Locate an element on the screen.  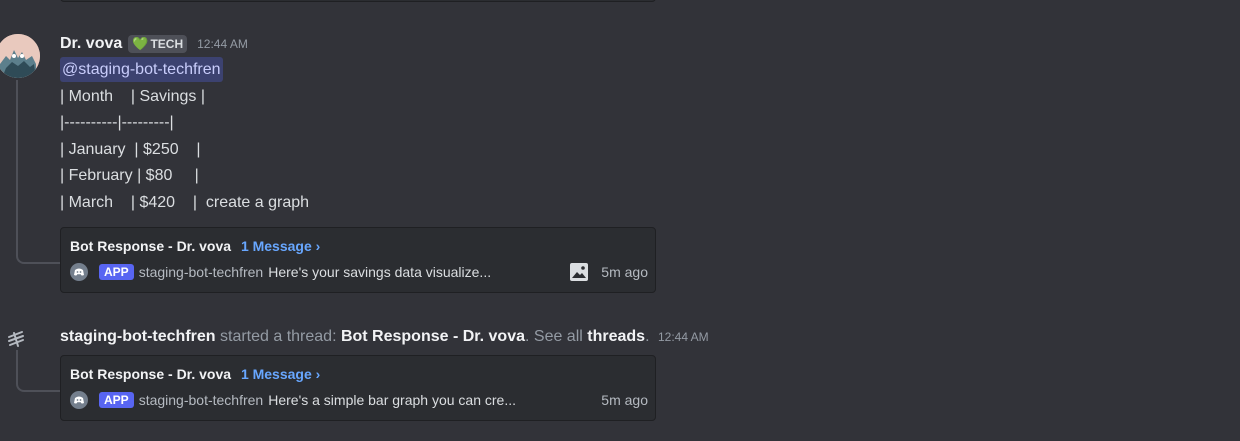
system-timestamp: 12:44 AM is located at coordinates (683, 337).